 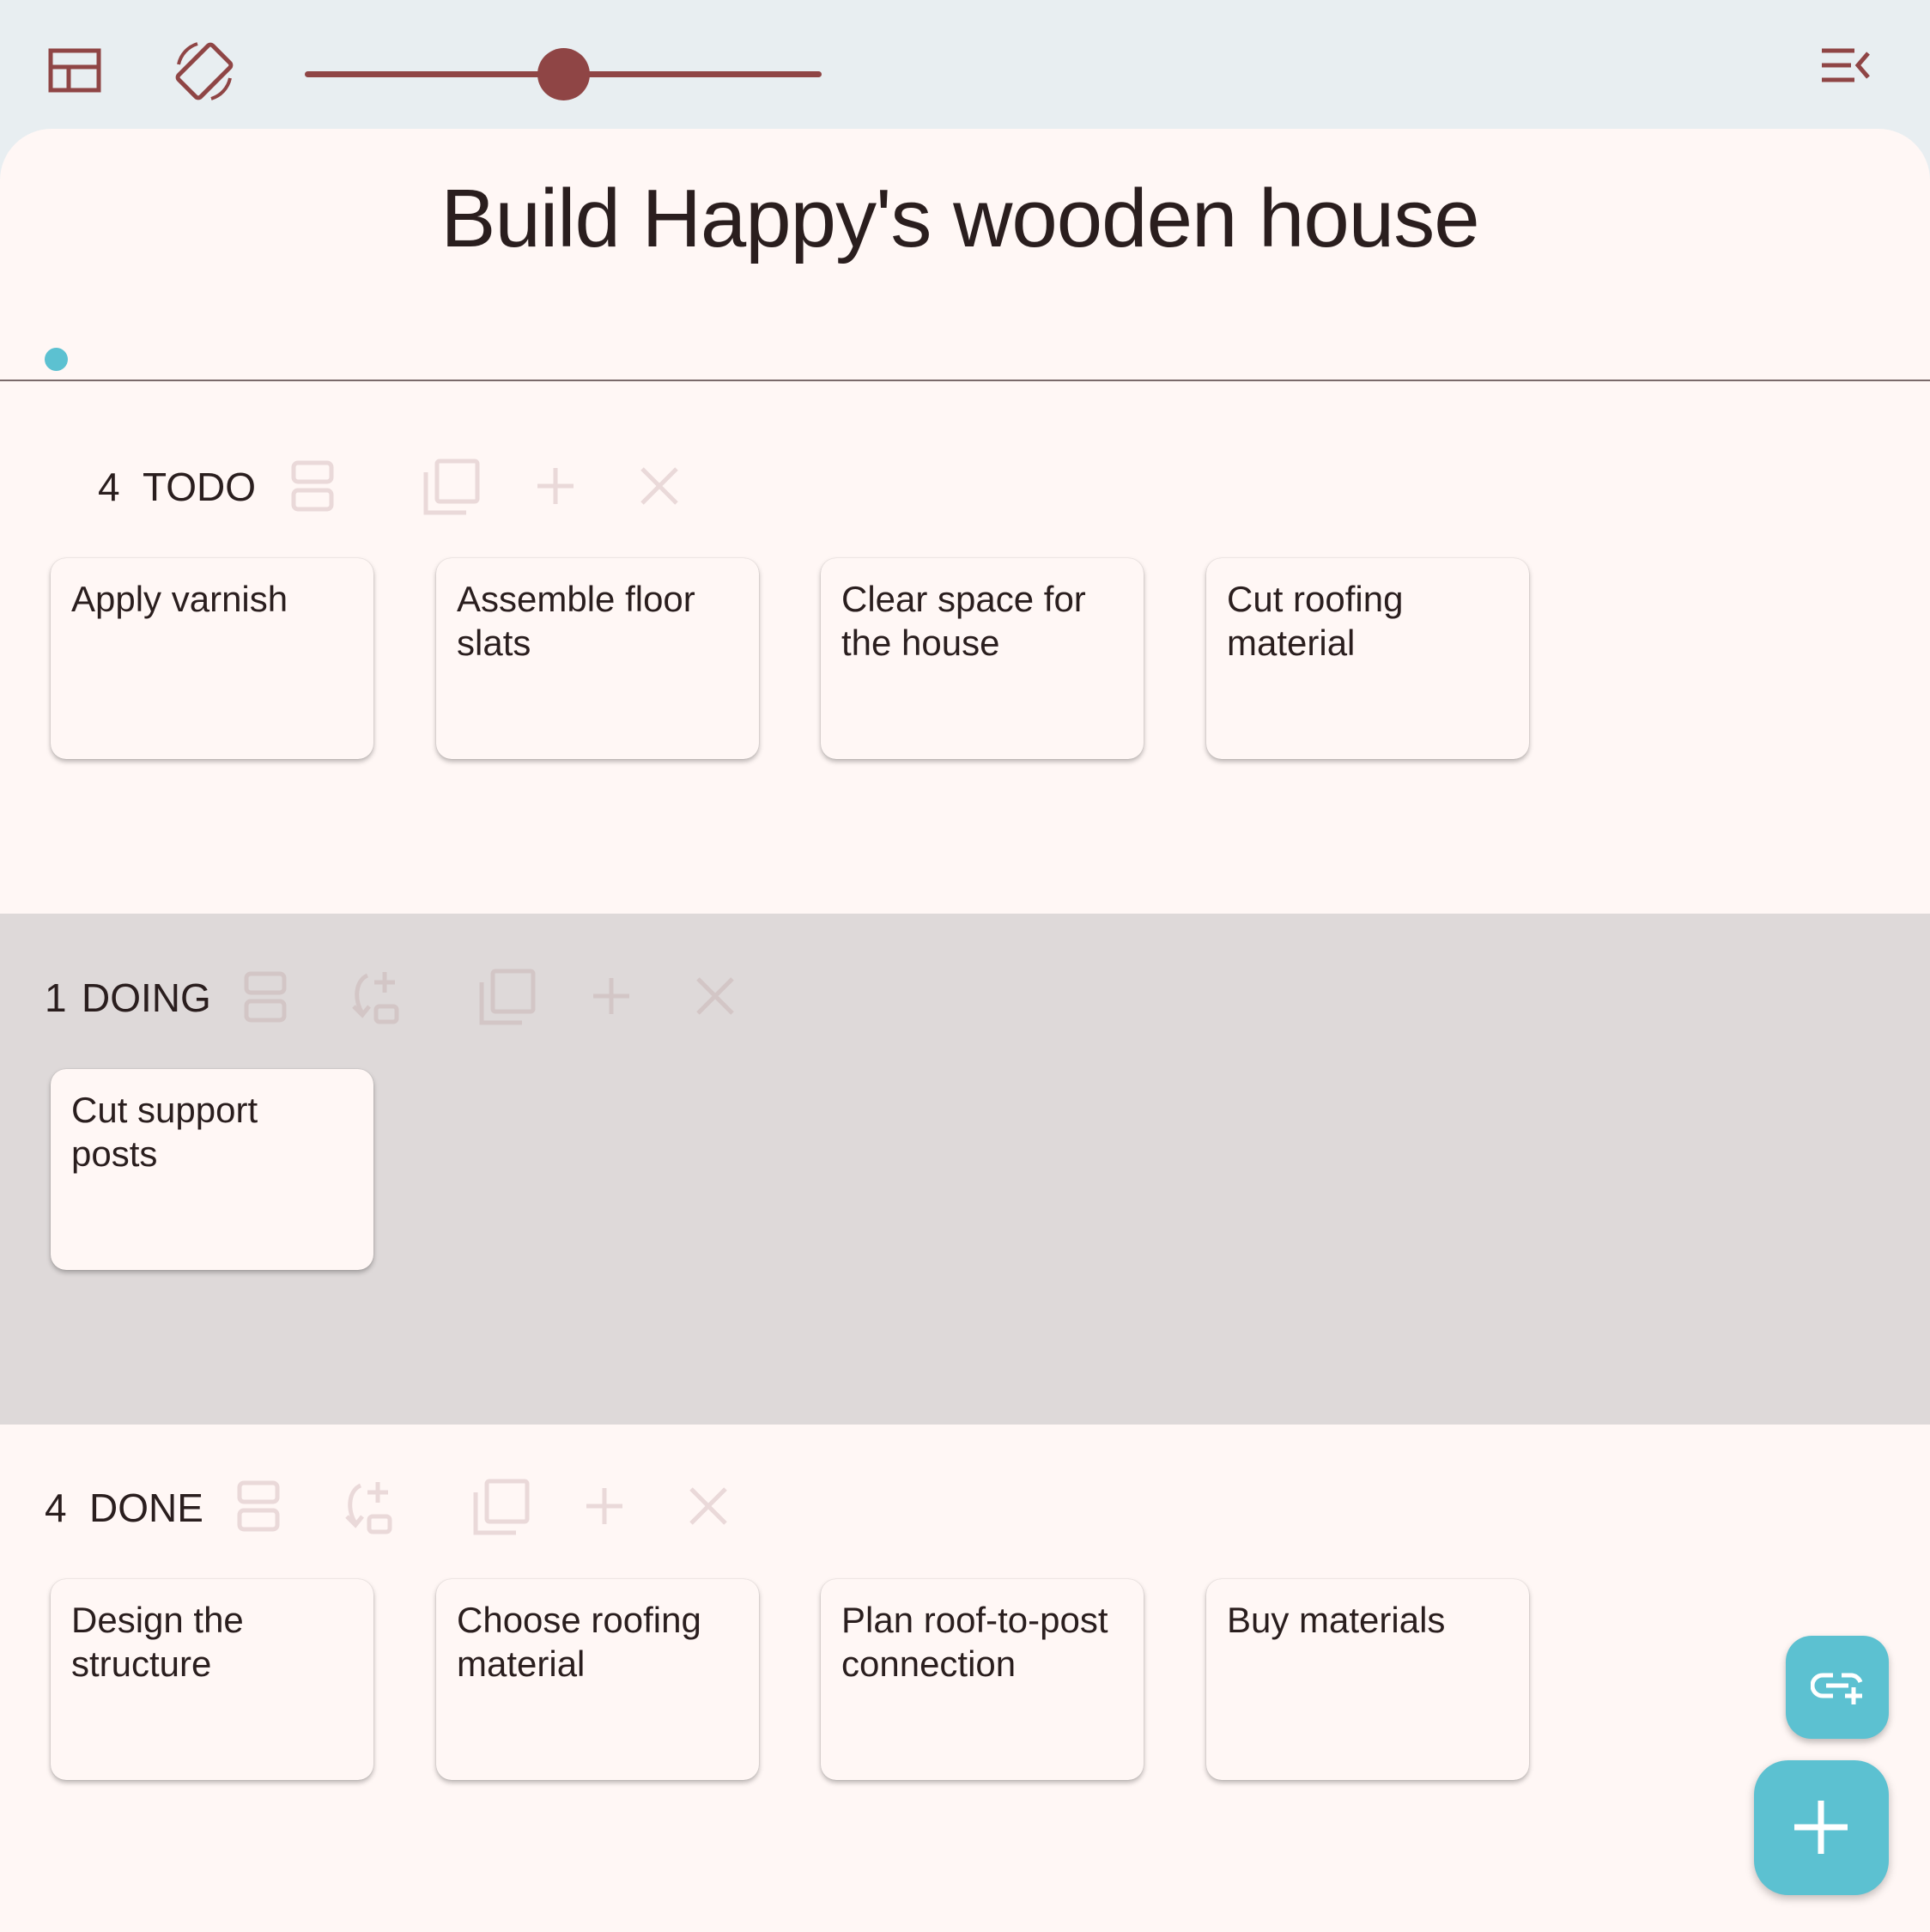 I want to click on card: Design the structure, so click(x=212, y=1679).